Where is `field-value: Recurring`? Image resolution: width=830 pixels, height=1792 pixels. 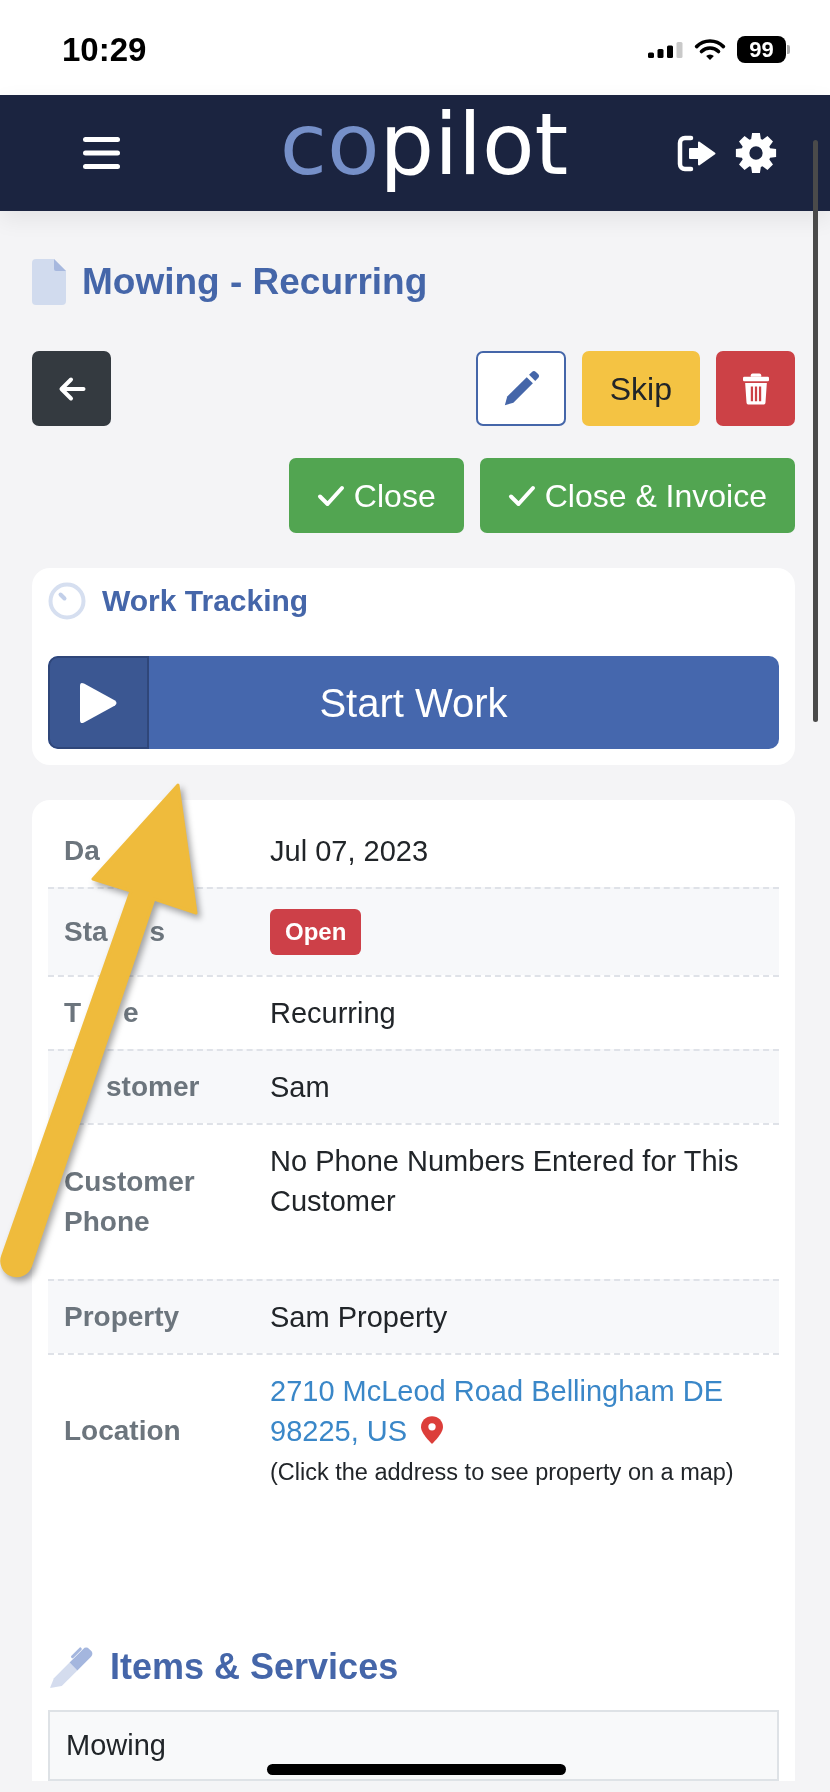 field-value: Recurring is located at coordinates (333, 1013).